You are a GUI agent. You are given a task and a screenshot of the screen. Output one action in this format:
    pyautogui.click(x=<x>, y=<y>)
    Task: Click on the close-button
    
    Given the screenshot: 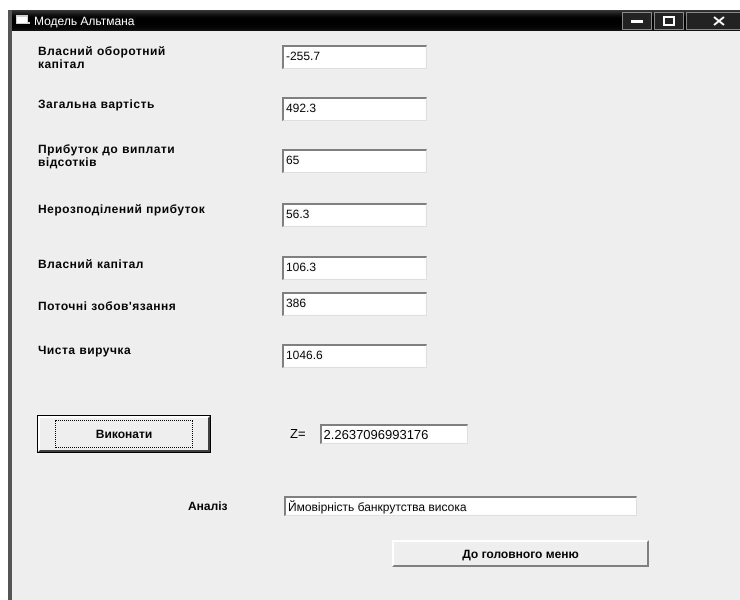 What is the action you would take?
    pyautogui.click(x=713, y=21)
    